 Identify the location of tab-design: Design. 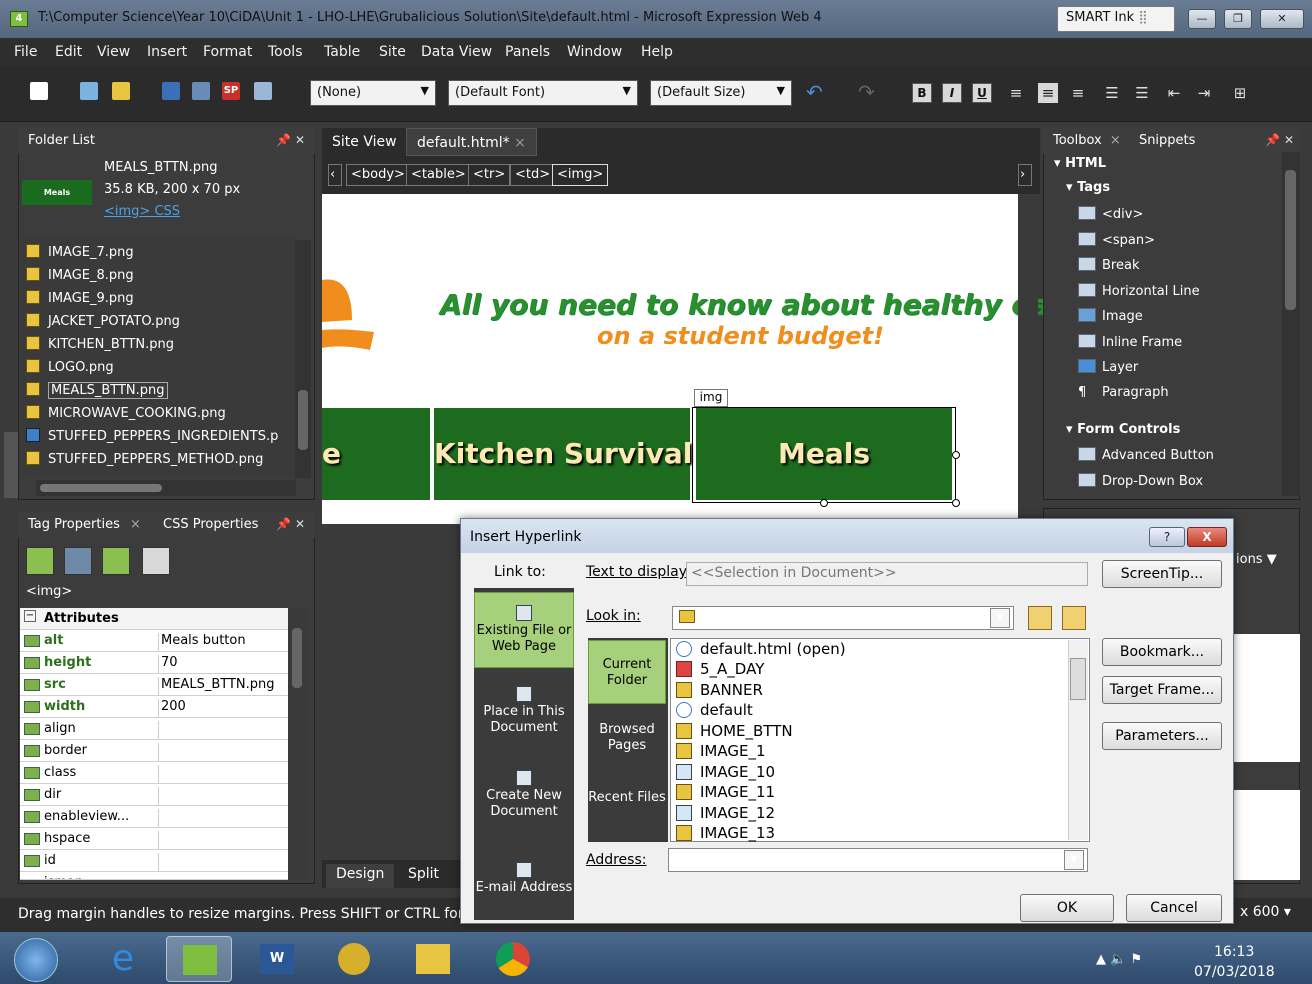
(360, 876).